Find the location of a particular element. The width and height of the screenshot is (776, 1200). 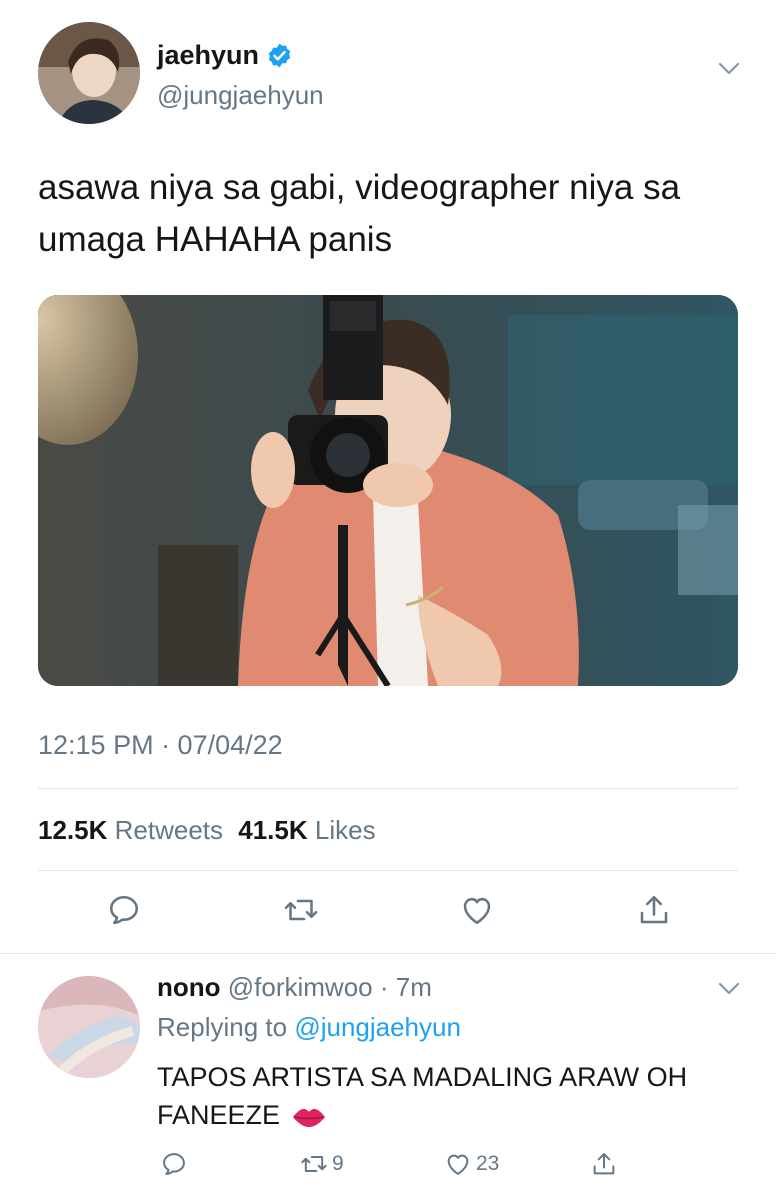

lips-icon is located at coordinates (308, 1117).